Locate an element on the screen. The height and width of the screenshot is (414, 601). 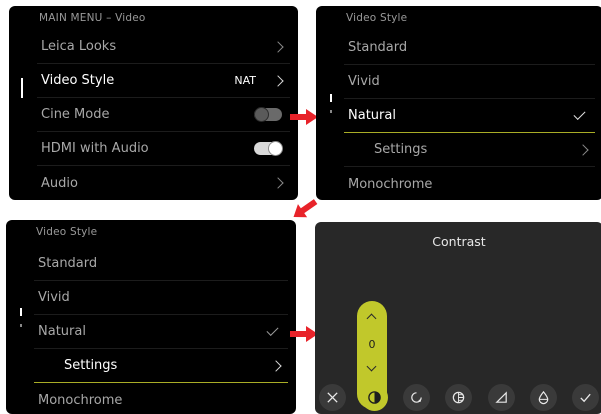
highlights-icon is located at coordinates (459, 397).